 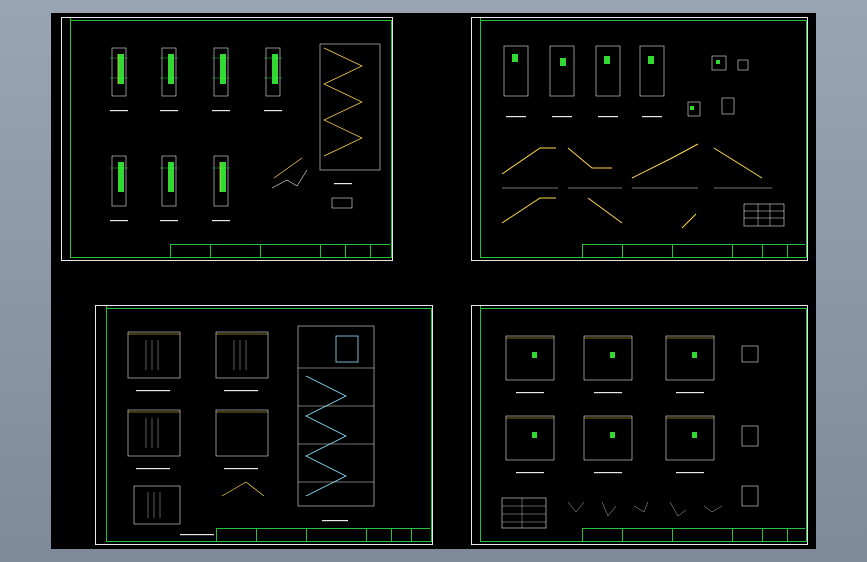 What do you see at coordinates (251, 430) in the screenshot?
I see `sheet-3-drawing` at bounding box center [251, 430].